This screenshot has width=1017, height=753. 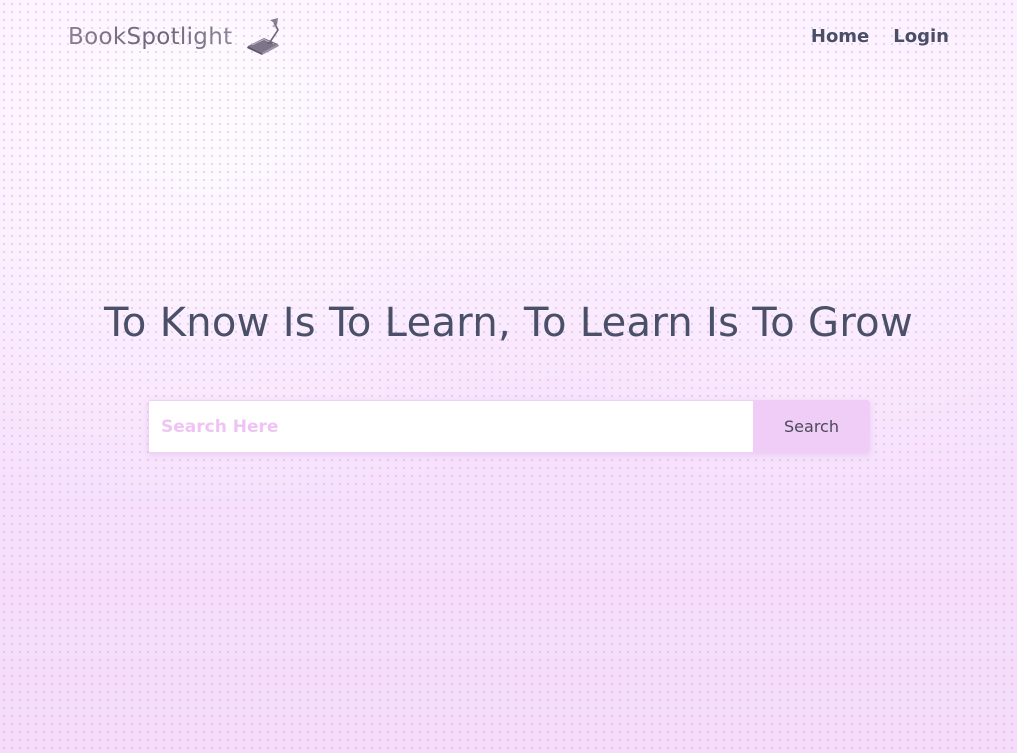 I want to click on hero-title: To Know Is To Learn, To Learn Is To Grow, so click(x=508, y=323).